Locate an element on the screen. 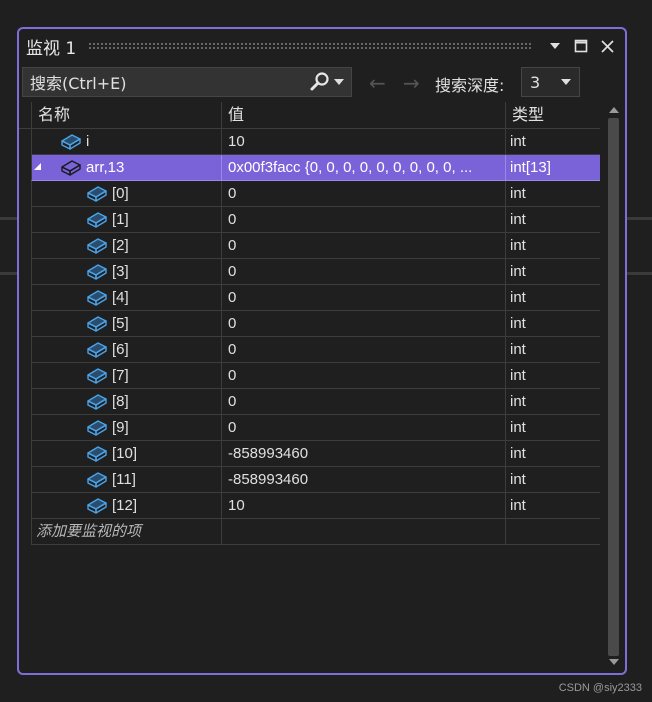  search-icon is located at coordinates (320, 82).